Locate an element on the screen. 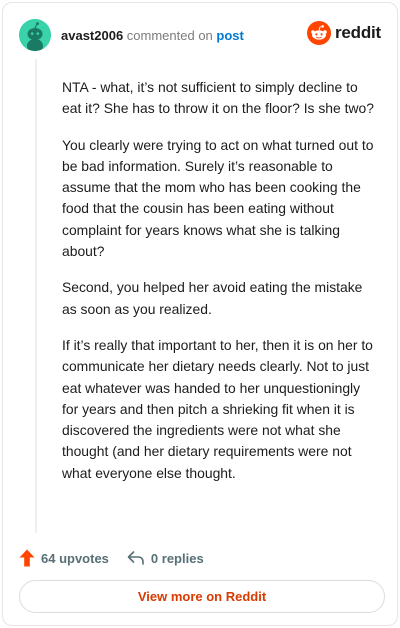 The width and height of the screenshot is (400, 628). comment-meta: avast2006 commented on post is located at coordinates (152, 35).